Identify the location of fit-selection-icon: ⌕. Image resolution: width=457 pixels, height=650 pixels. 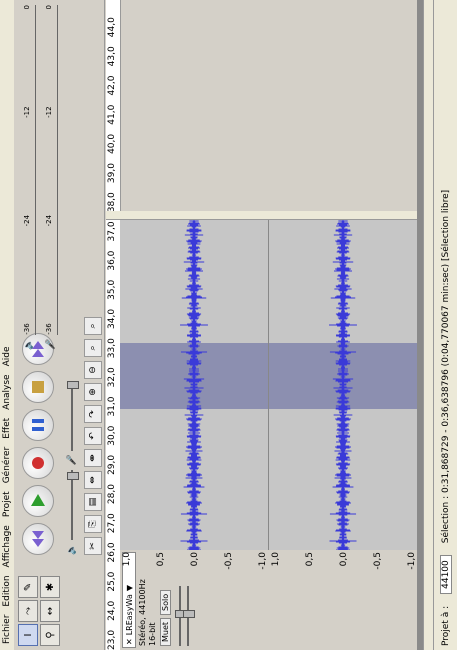
(93, 348).